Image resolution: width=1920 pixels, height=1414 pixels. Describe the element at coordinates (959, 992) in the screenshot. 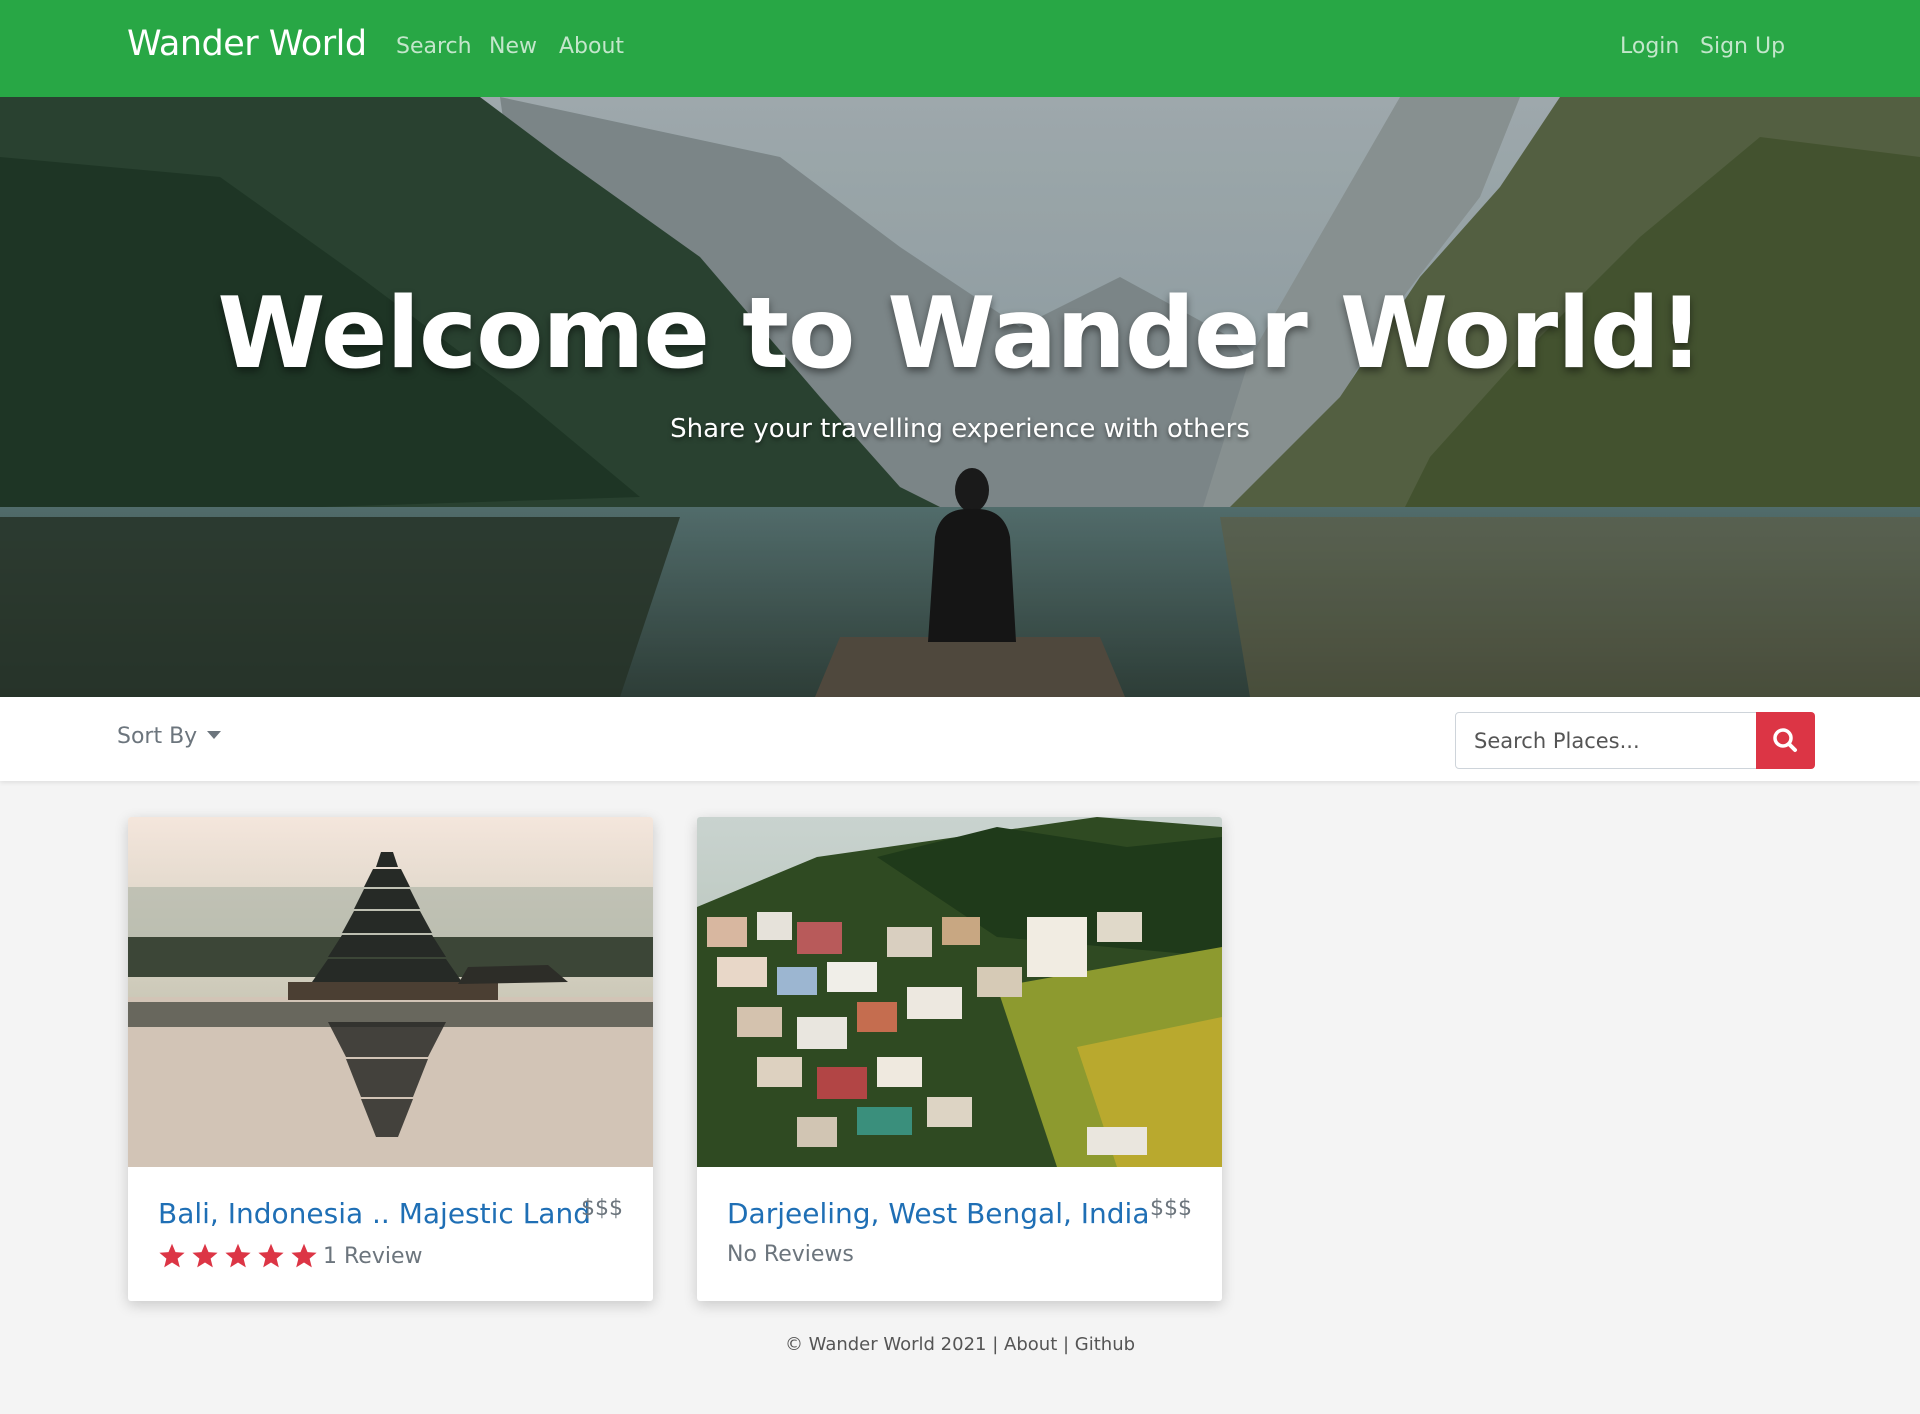

I see `hillside-town-photo` at that location.